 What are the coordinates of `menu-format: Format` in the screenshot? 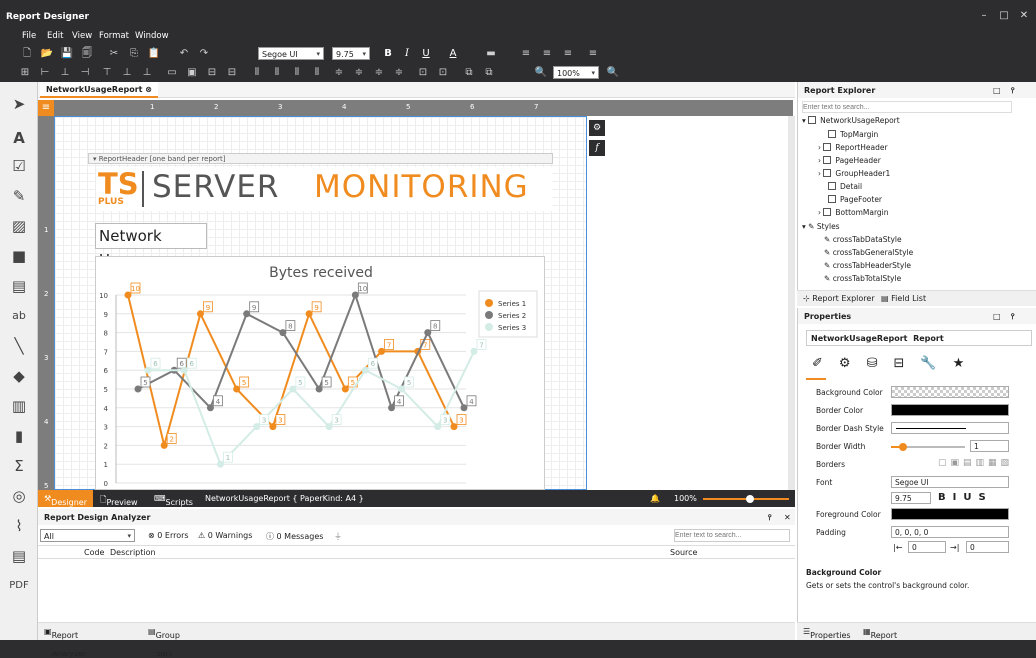 It's located at (114, 36).